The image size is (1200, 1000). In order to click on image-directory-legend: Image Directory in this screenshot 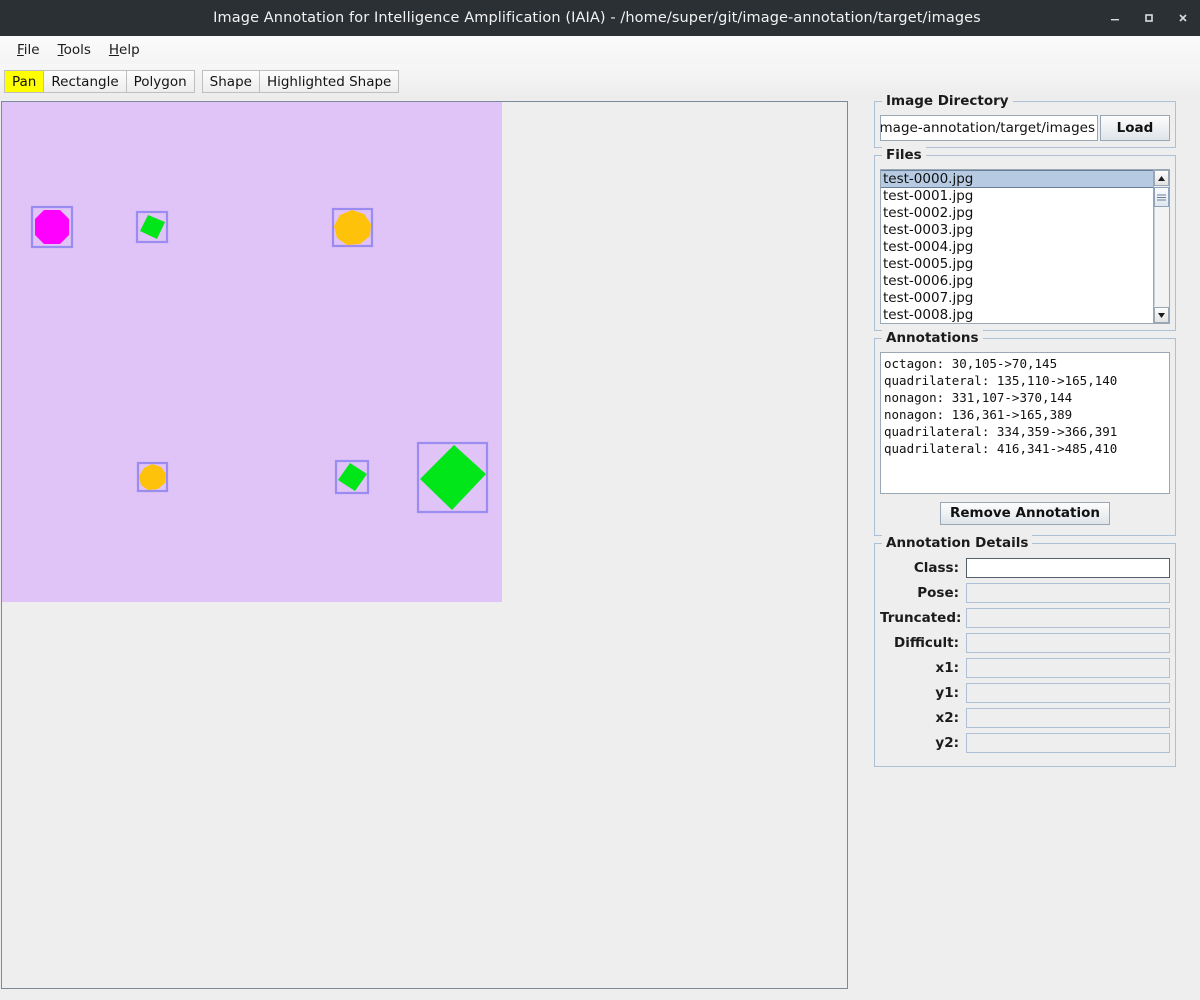, I will do `click(947, 101)`.